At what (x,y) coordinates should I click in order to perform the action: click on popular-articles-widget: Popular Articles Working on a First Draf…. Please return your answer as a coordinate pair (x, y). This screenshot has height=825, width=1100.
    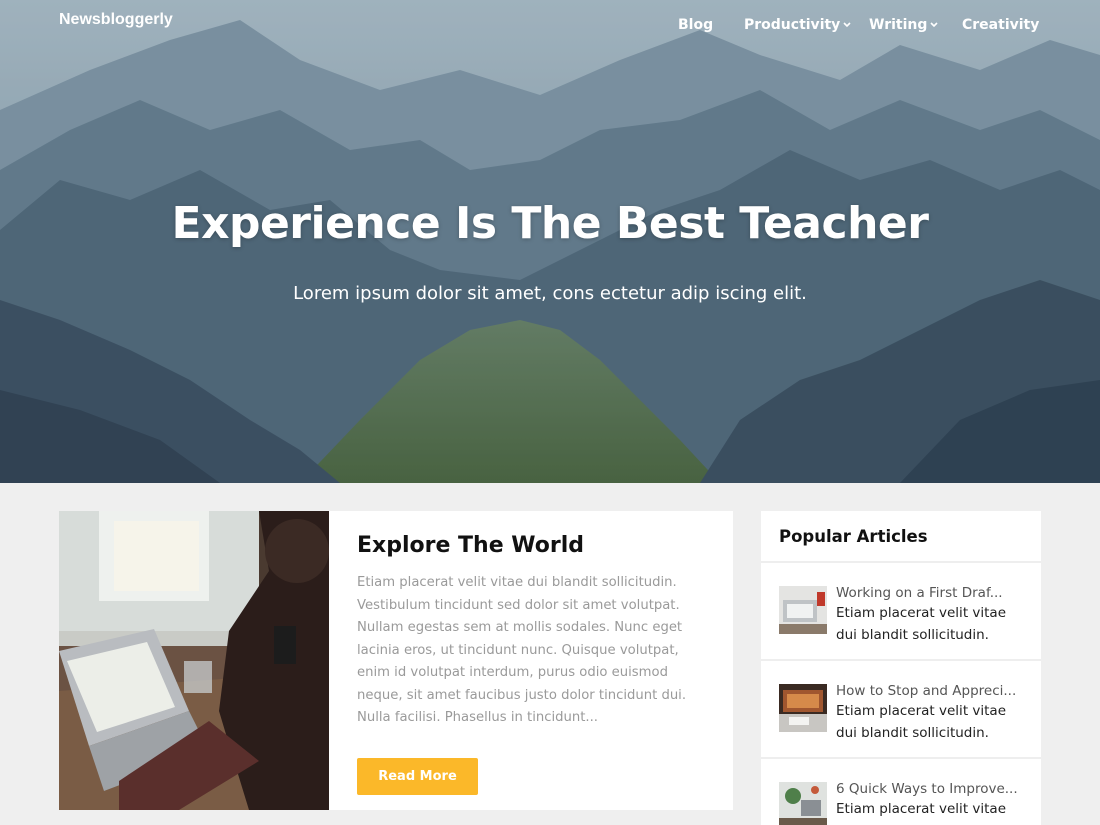
    Looking at the image, I should click on (901, 668).